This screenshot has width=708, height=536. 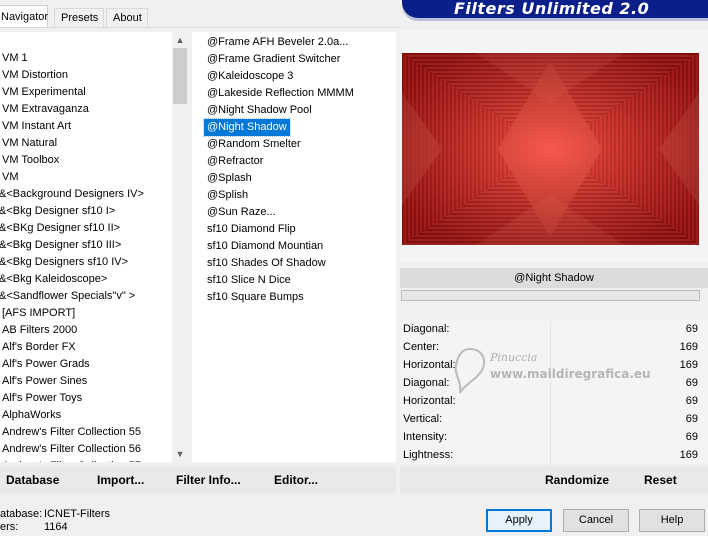 What do you see at coordinates (46, 364) in the screenshot?
I see `category-item: Alf's Power Grads` at bounding box center [46, 364].